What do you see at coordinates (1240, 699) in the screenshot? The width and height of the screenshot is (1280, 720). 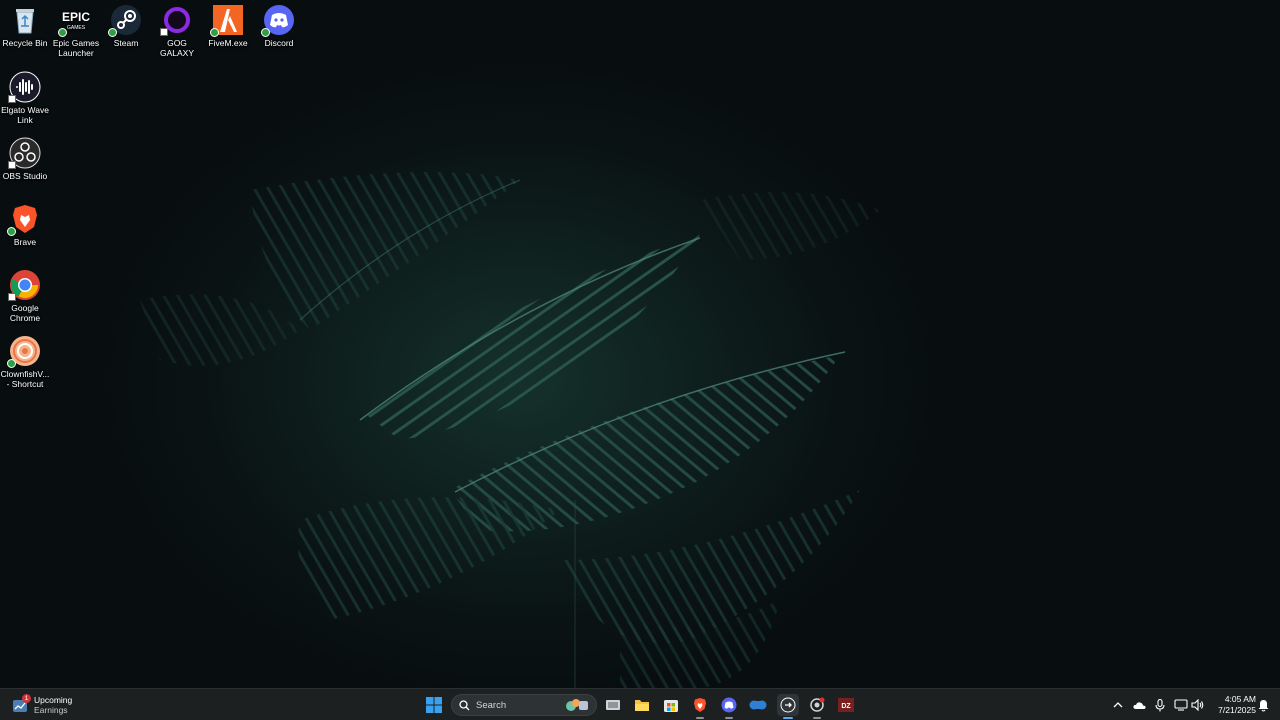 I see `clock-time: 4:05 AM` at bounding box center [1240, 699].